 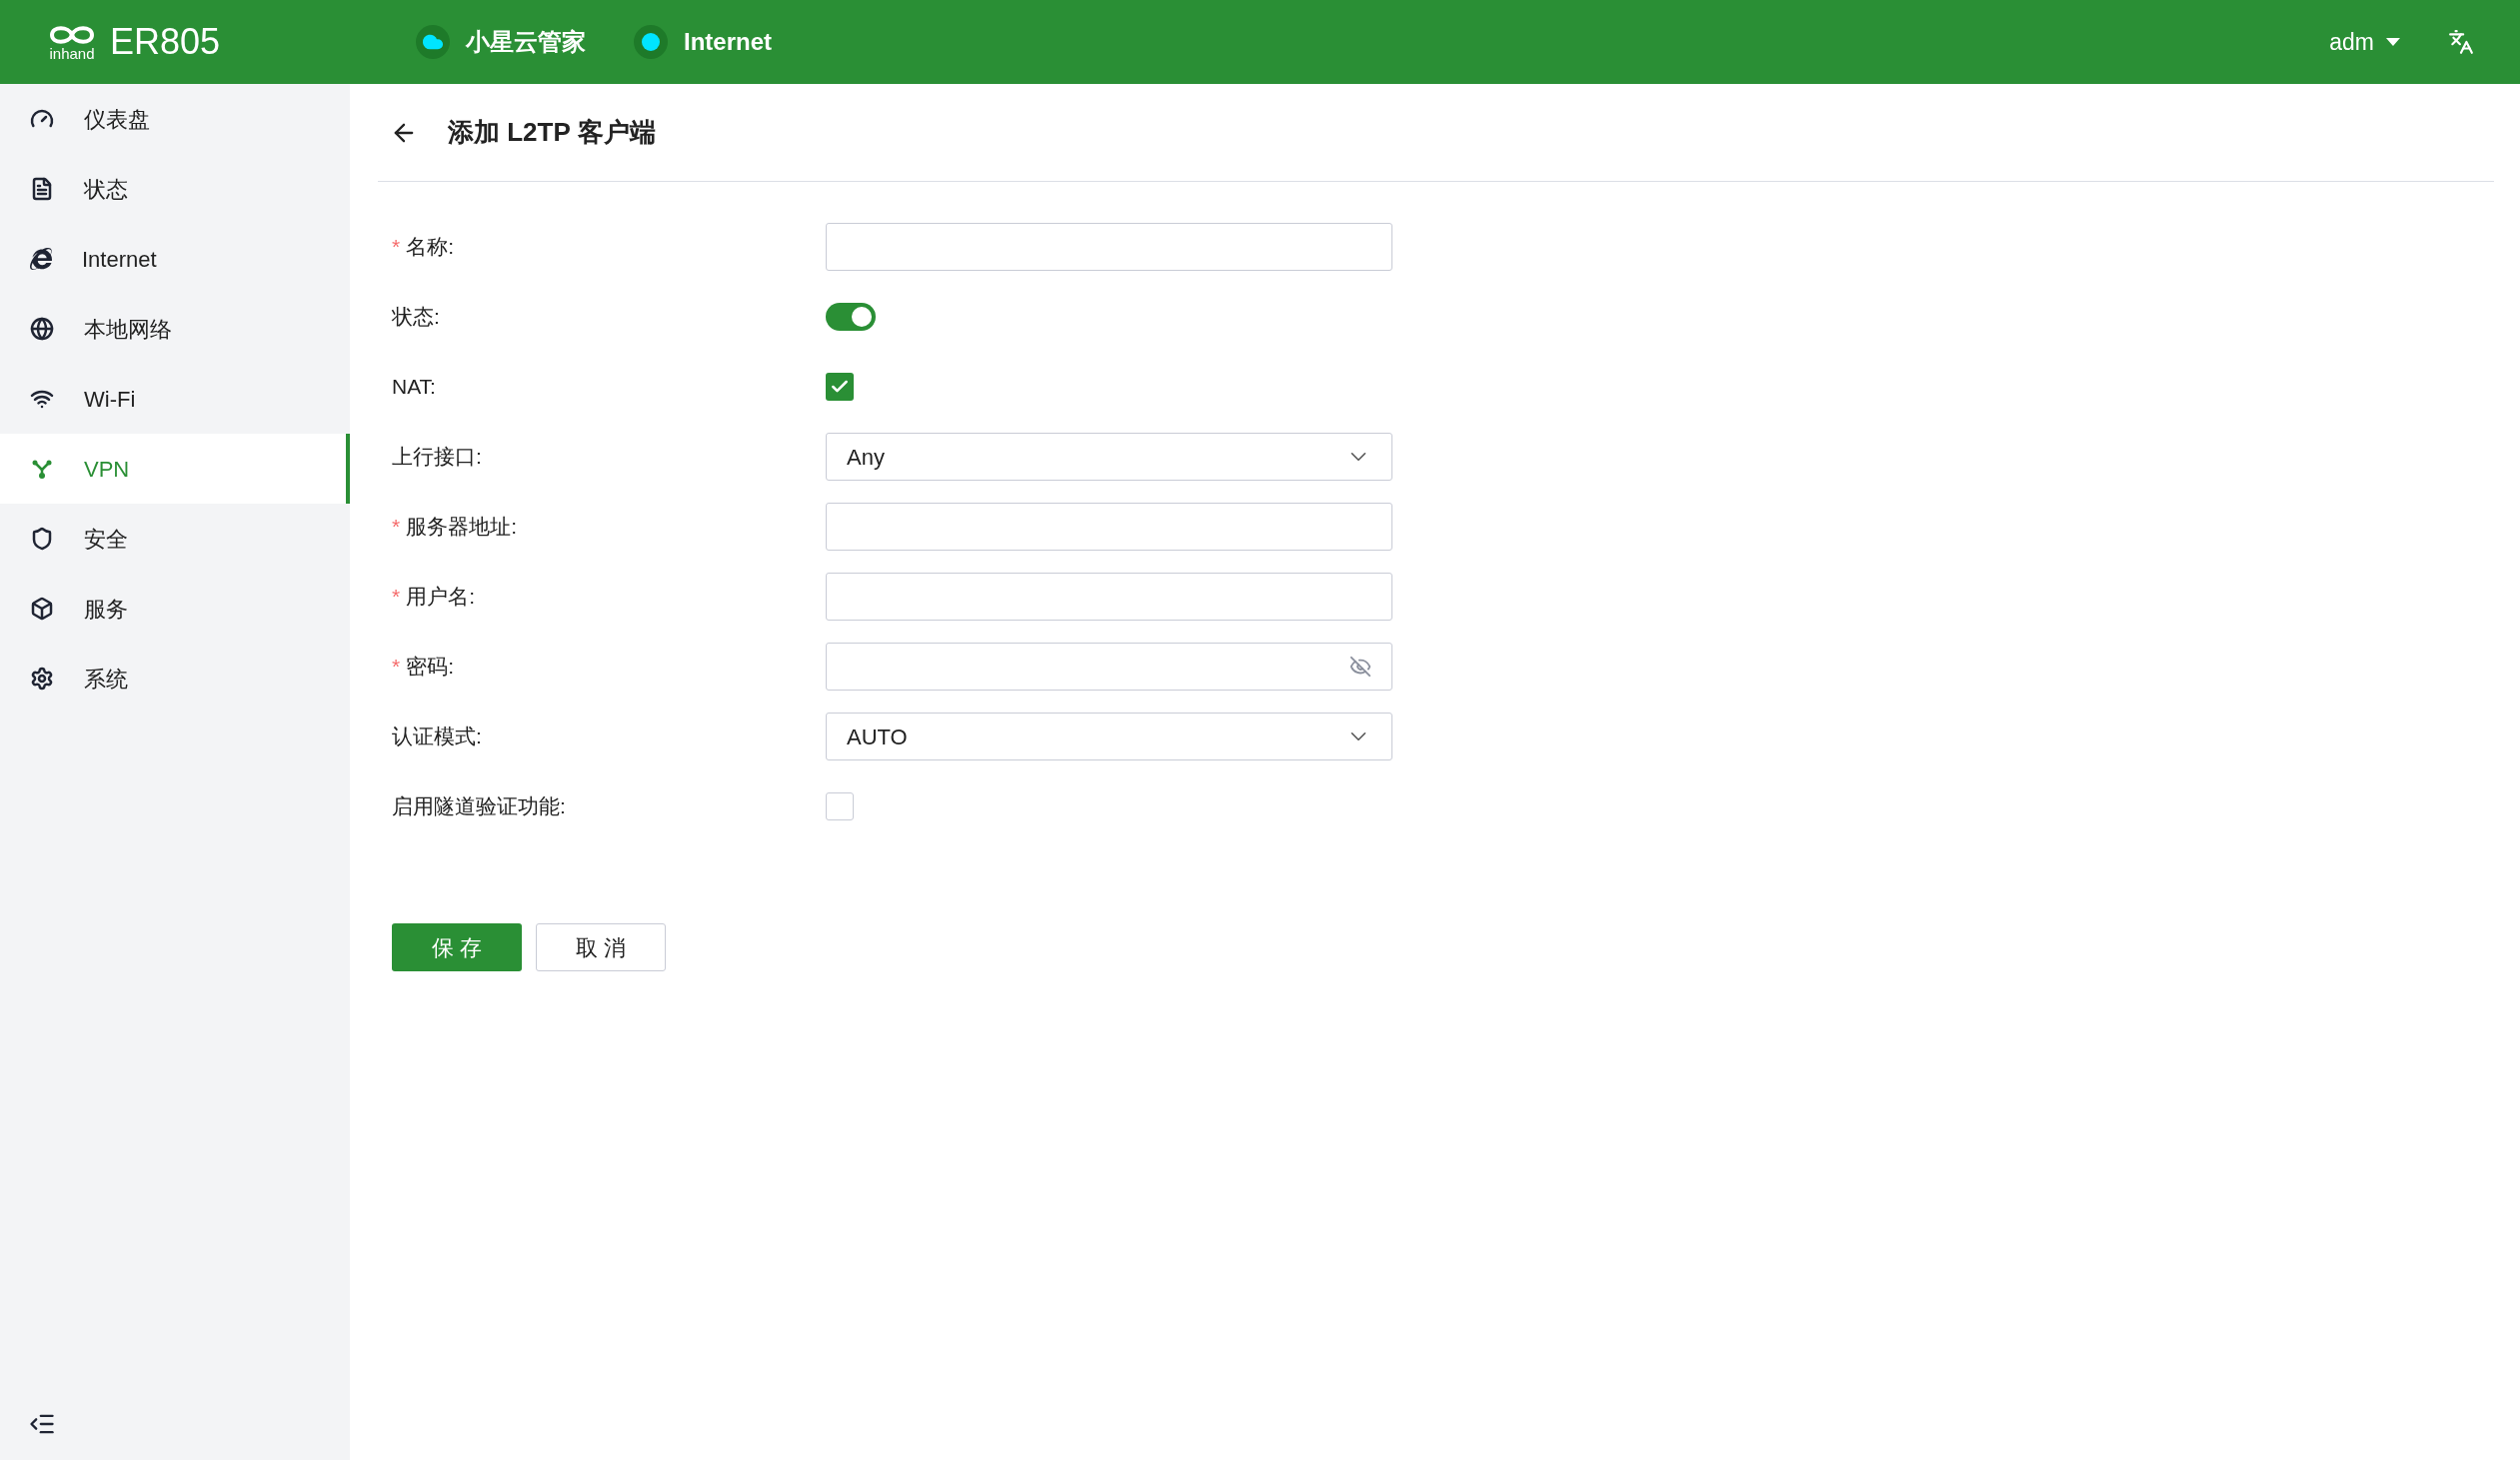 I want to click on browser-icon, so click(x=41, y=259).